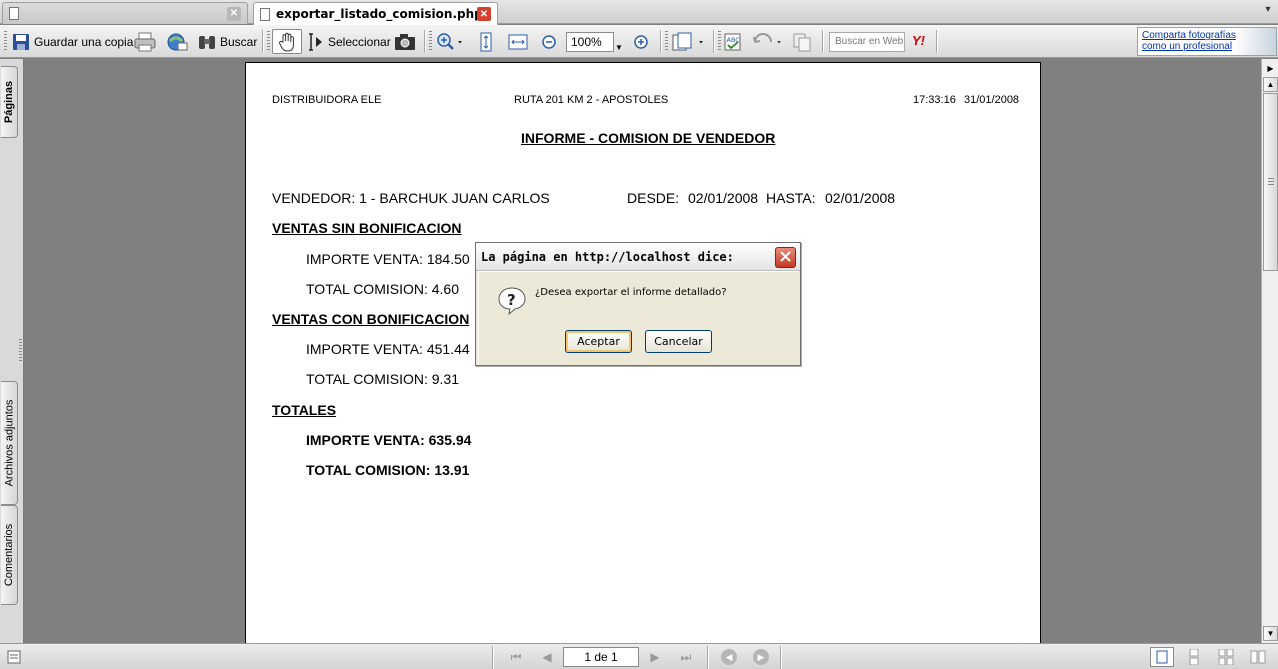 This screenshot has height=669, width=1278. What do you see at coordinates (1162, 657) in the screenshot?
I see `single-page-layout-button` at bounding box center [1162, 657].